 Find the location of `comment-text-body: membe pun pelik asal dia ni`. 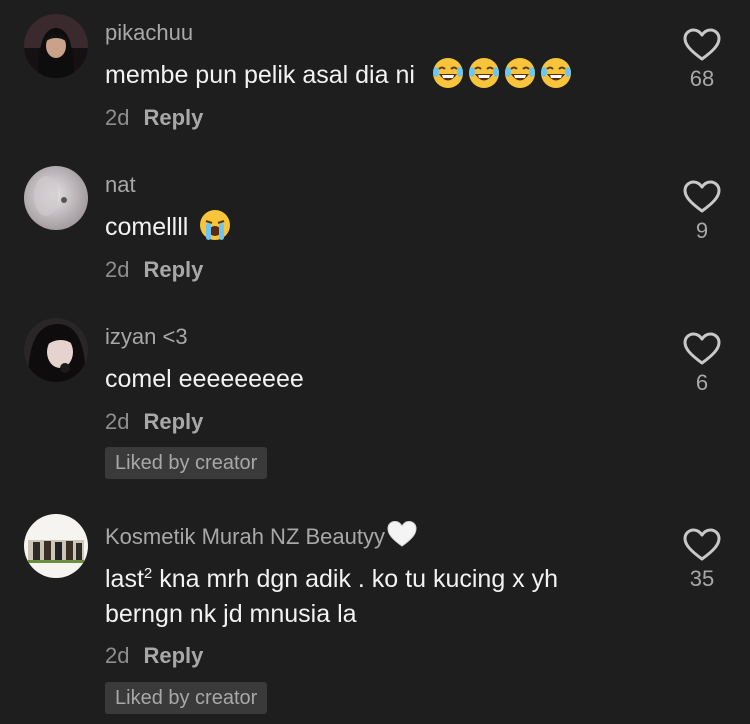

comment-text-body: membe pun pelik asal dia ni is located at coordinates (260, 75).